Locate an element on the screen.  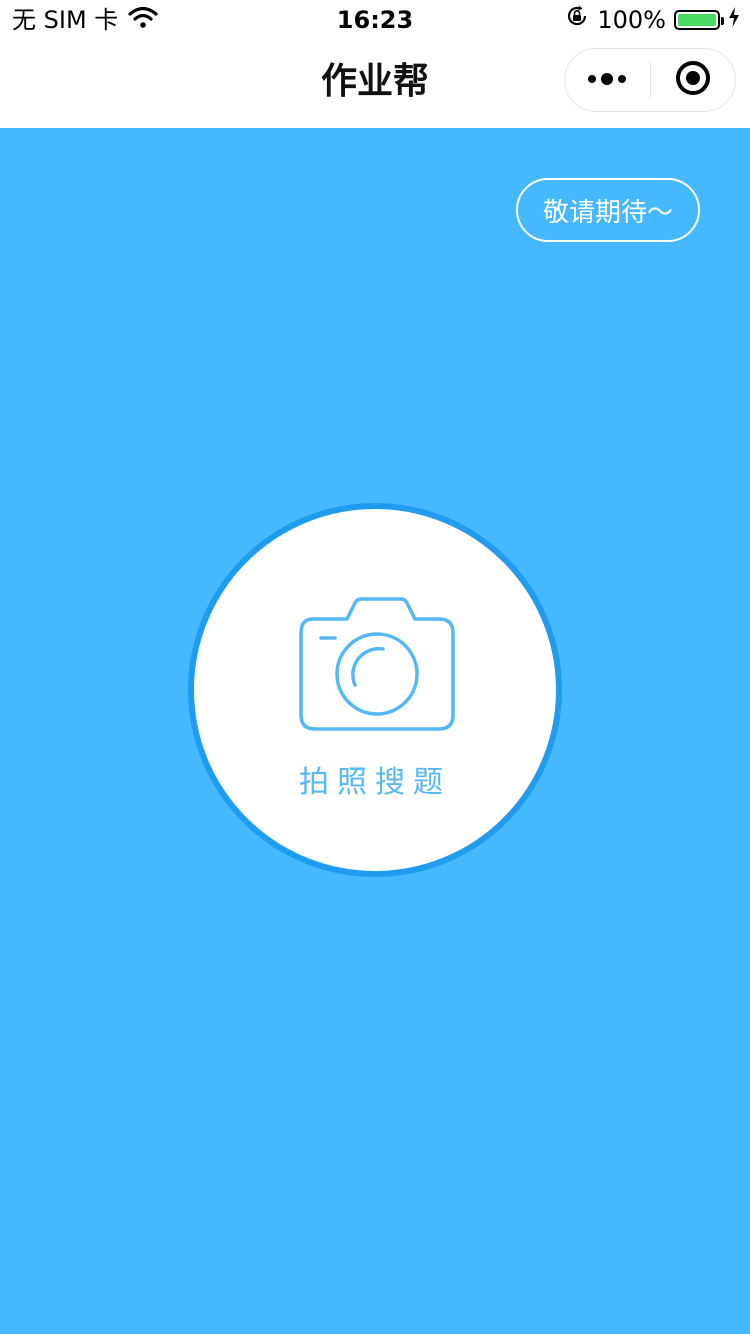
battery-icon is located at coordinates (699, 20).